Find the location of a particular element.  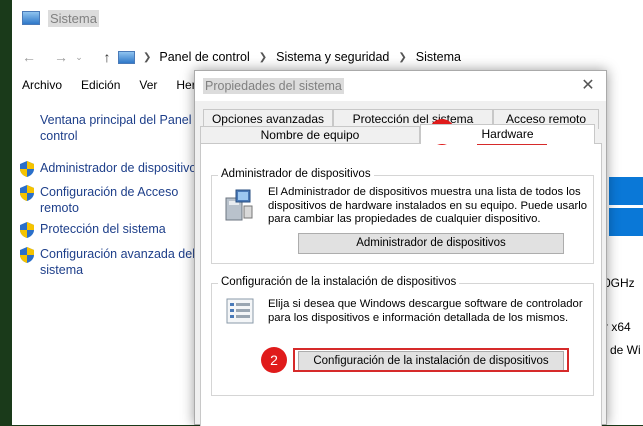

window-title: Sistema is located at coordinates (73, 18).